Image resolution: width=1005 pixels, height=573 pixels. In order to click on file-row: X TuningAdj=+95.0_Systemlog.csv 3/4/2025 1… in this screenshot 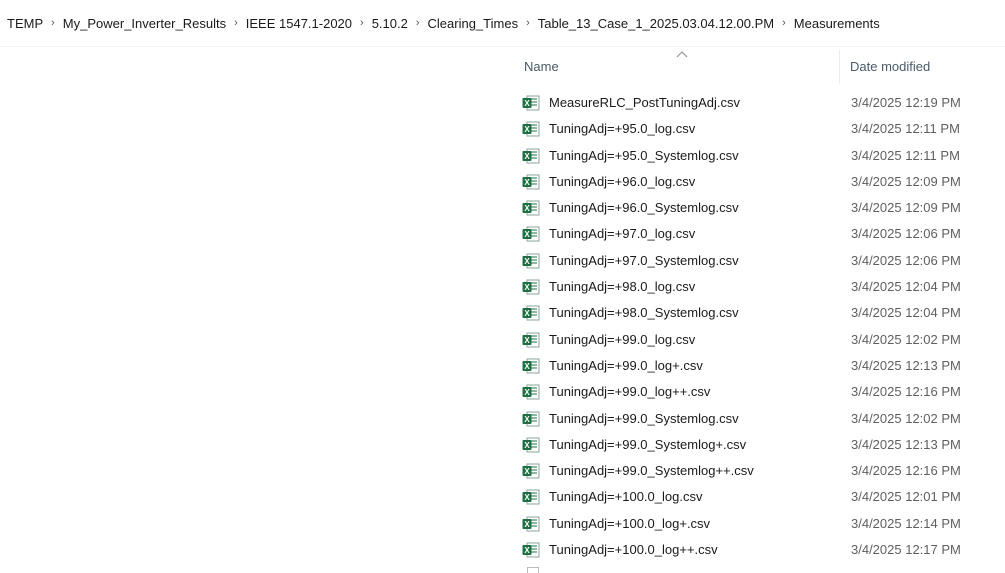, I will do `click(755, 157)`.